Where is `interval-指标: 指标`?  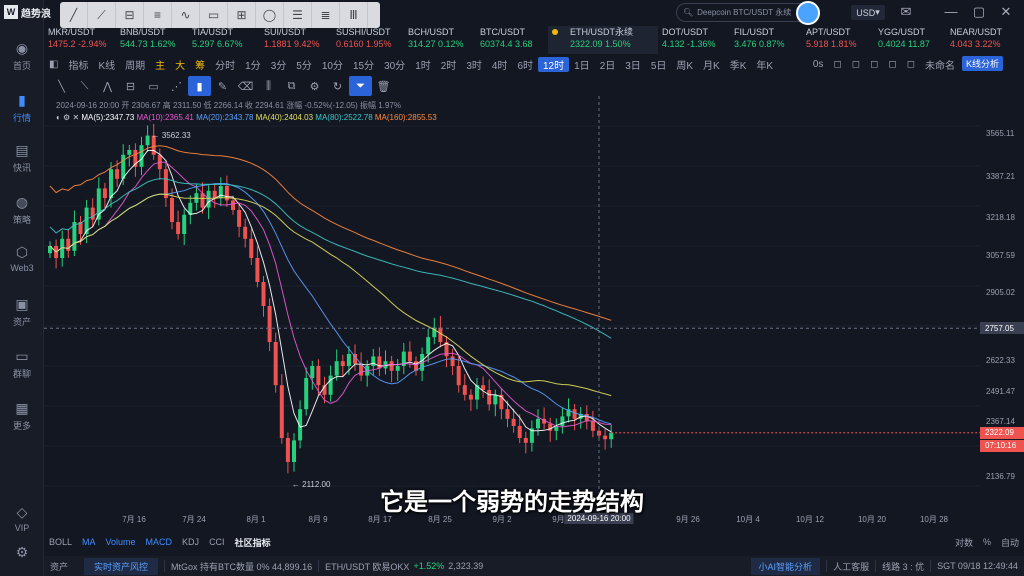
interval-指标: 指标 is located at coordinates (78, 64).